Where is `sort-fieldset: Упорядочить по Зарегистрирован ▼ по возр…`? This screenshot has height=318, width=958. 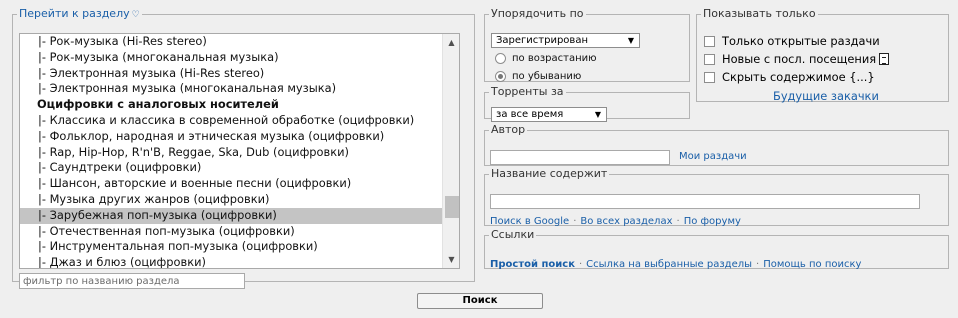
sort-fieldset: Упорядочить по Зарегистрирован ▼ по возр… is located at coordinates (587, 45).